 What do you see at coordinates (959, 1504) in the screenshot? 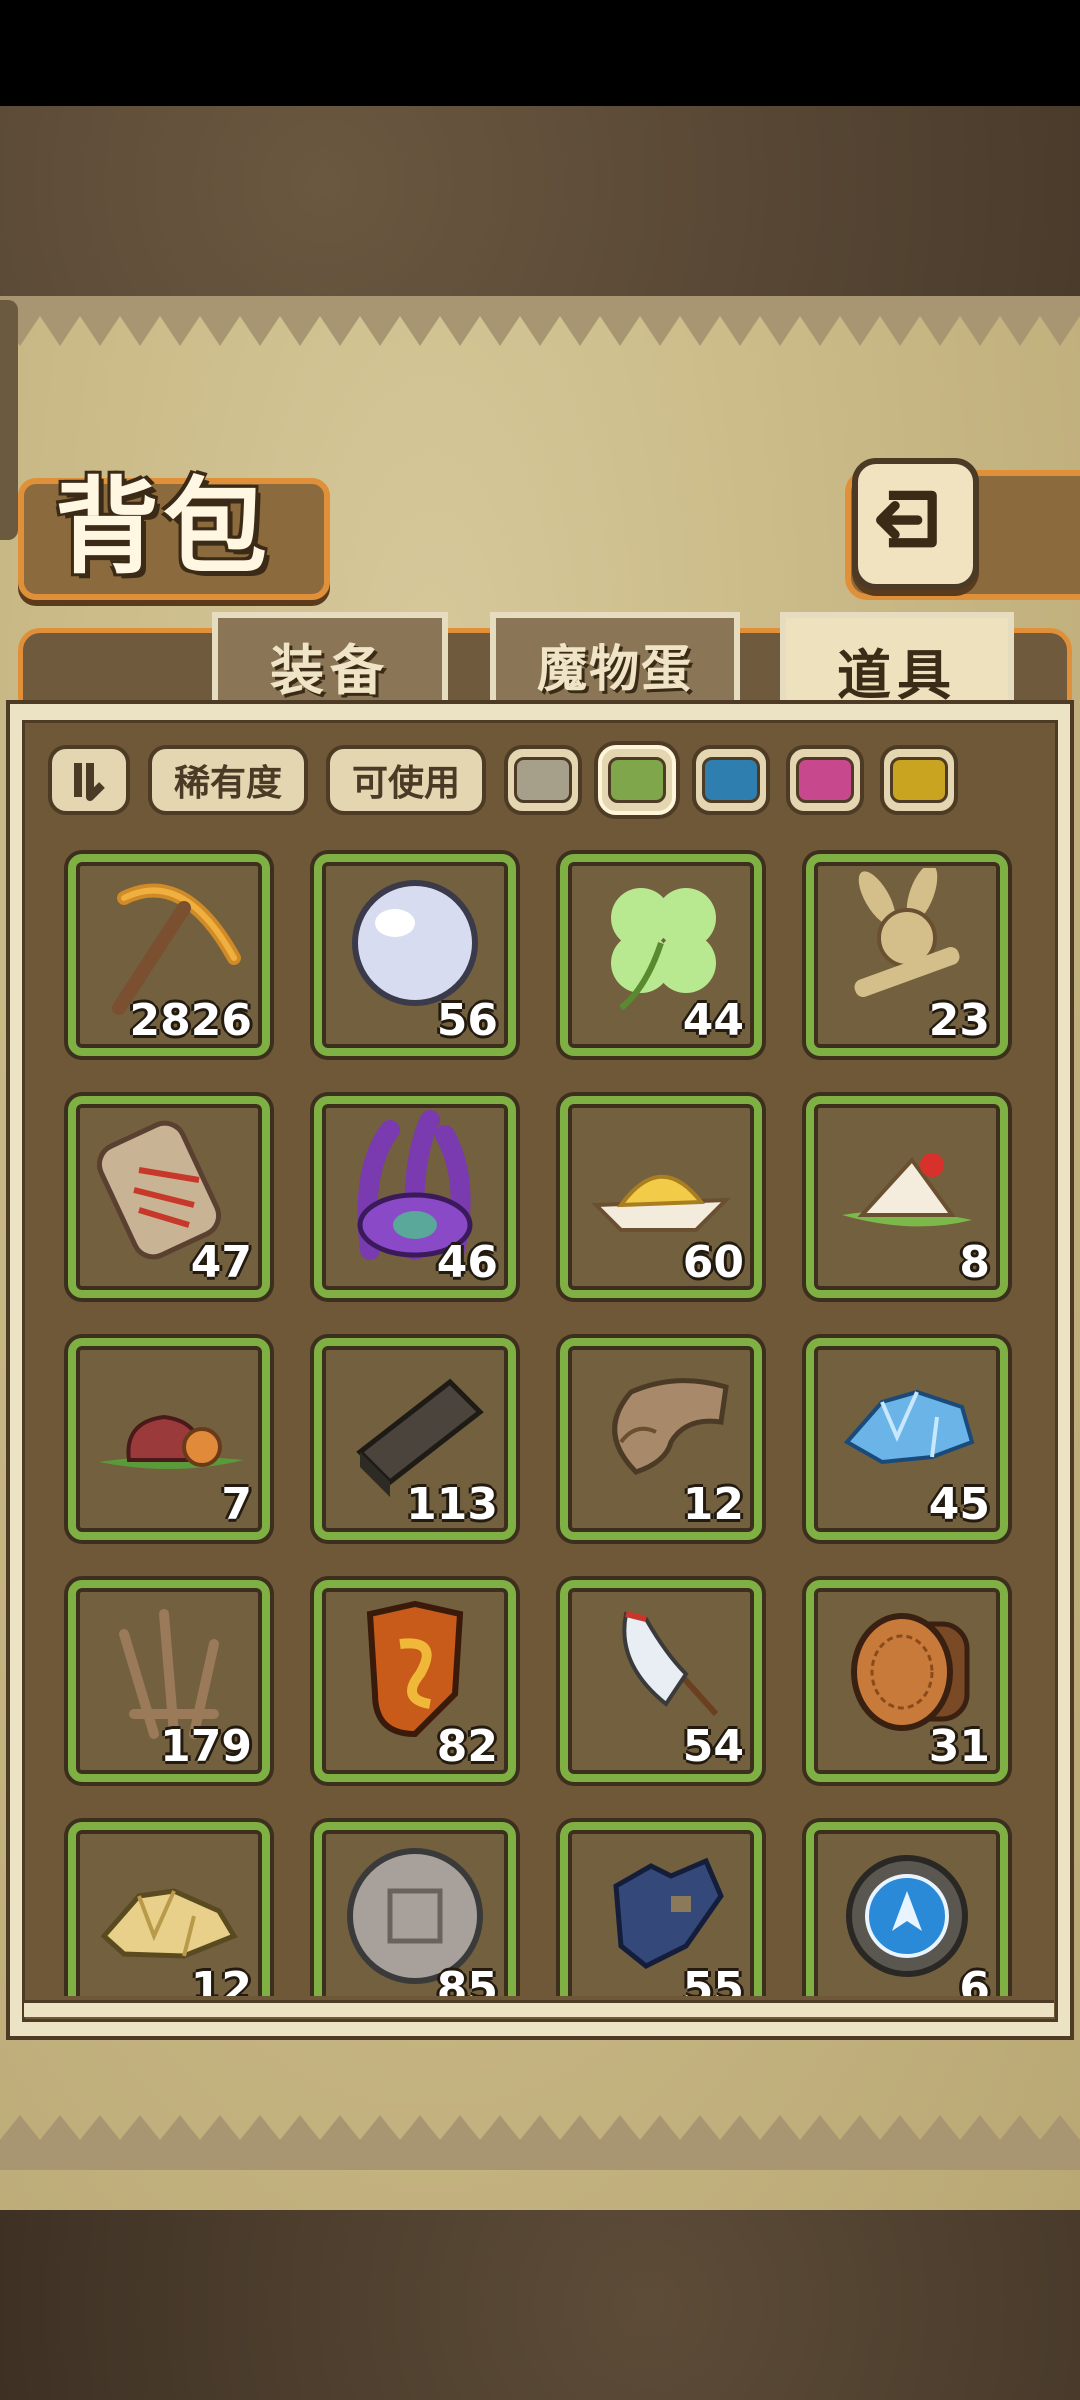
I see `item-count: 45` at bounding box center [959, 1504].